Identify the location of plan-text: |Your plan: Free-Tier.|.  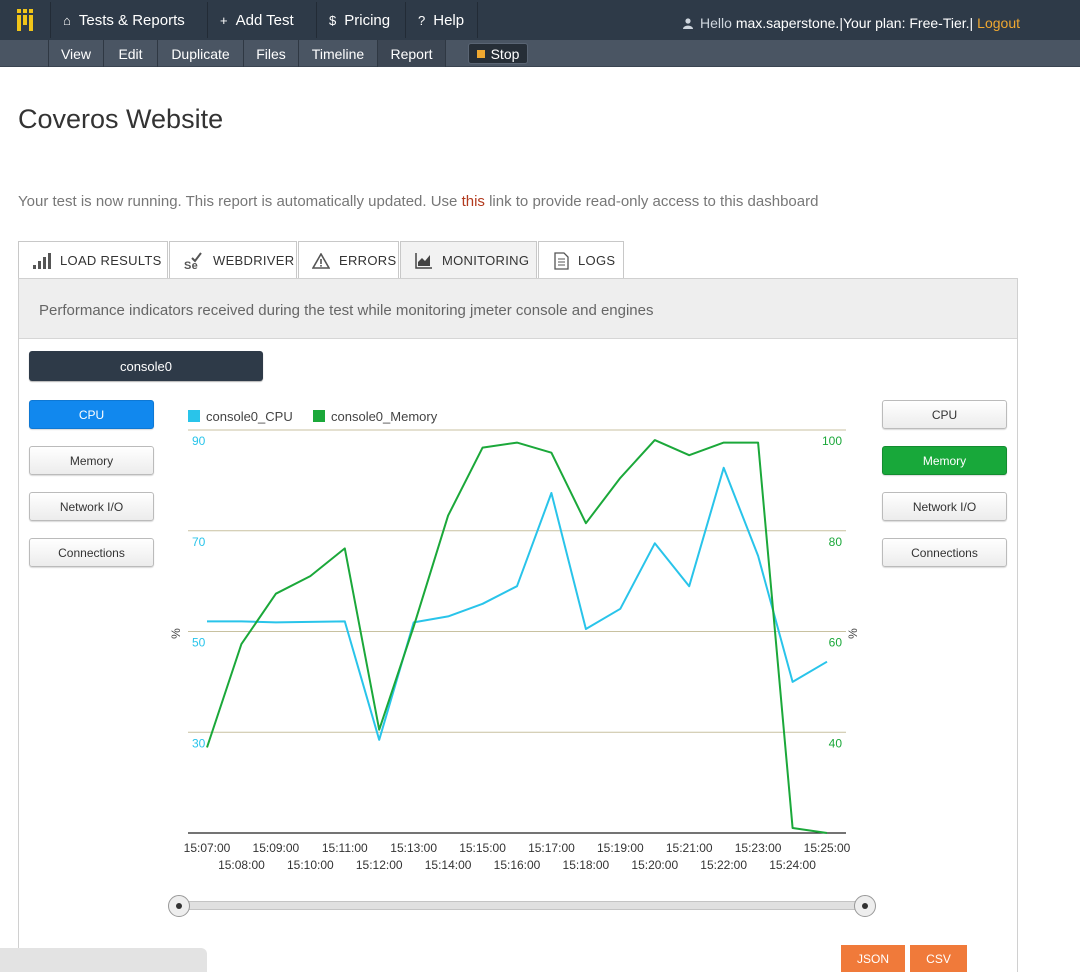
(906, 23).